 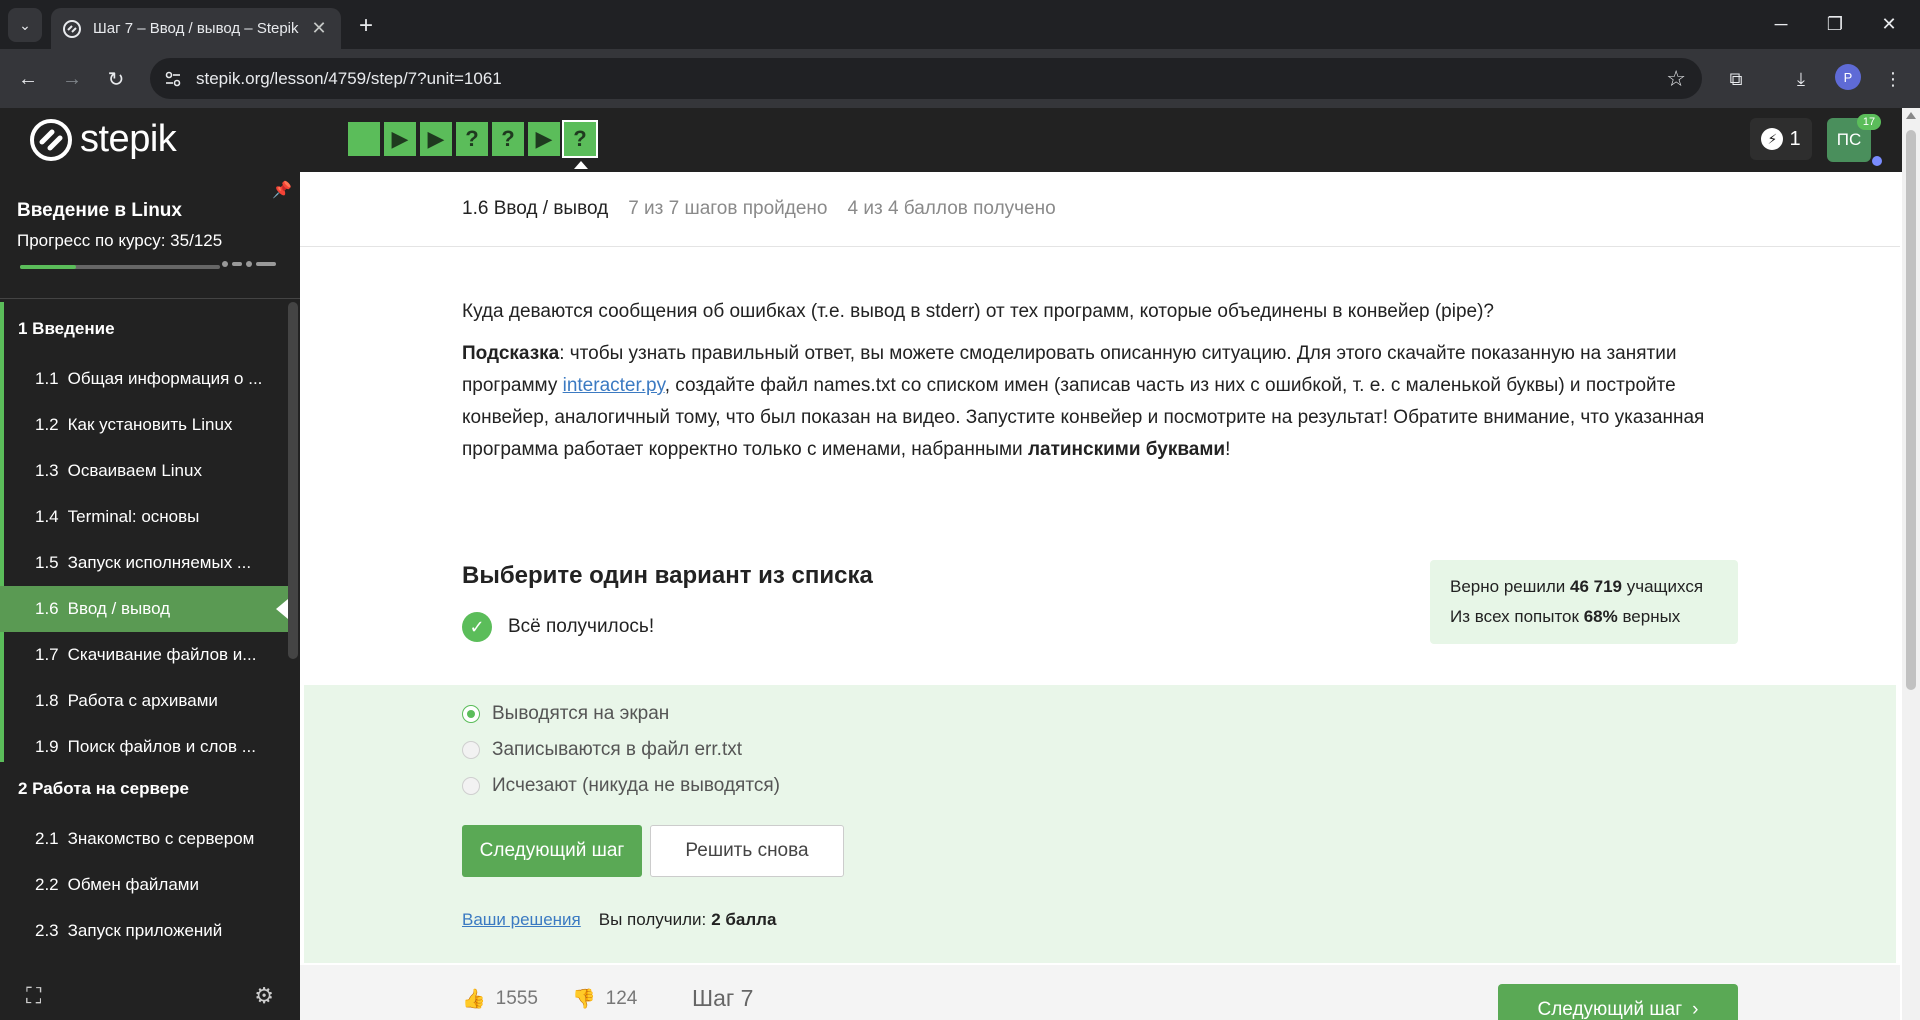 I want to click on site-info-icon, so click(x=173, y=79).